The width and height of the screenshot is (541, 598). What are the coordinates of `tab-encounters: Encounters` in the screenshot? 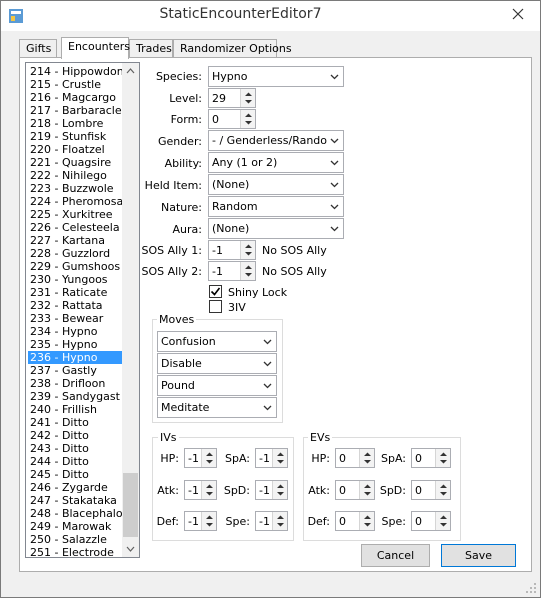 It's located at (95, 48).